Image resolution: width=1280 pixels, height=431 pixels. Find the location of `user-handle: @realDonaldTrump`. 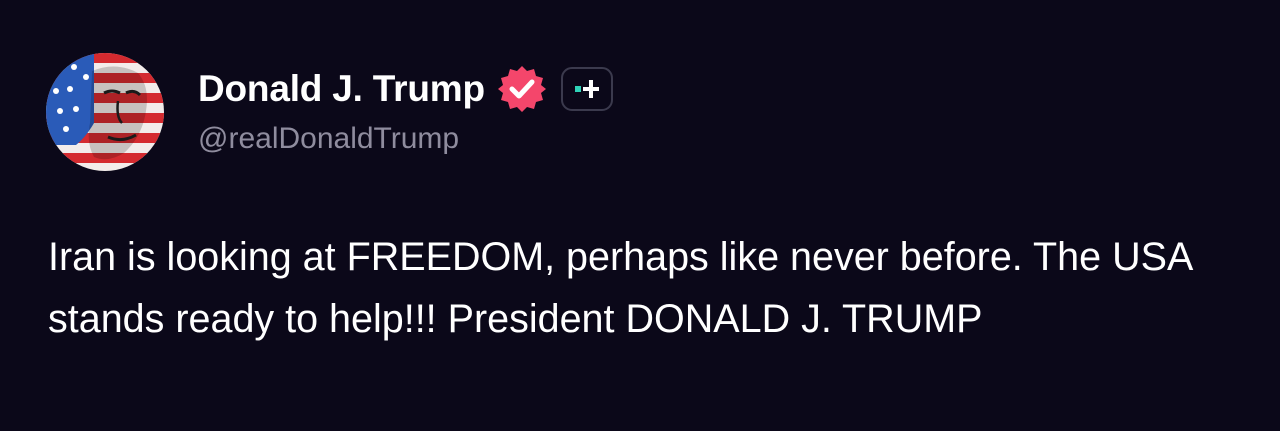

user-handle: @realDonaldTrump is located at coordinates (405, 139).